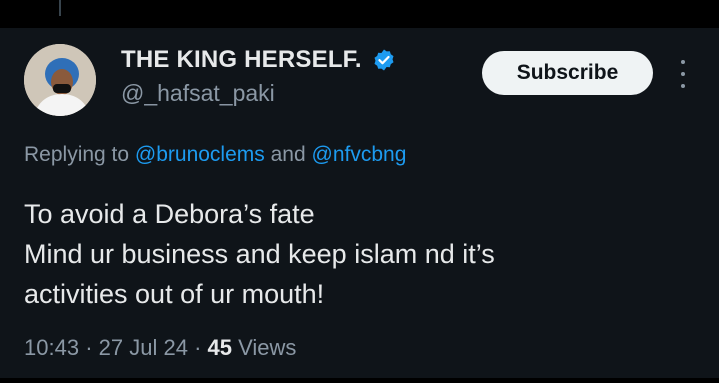  Describe the element at coordinates (241, 60) in the screenshot. I see `display-name: THE KING HERSELF.` at that location.